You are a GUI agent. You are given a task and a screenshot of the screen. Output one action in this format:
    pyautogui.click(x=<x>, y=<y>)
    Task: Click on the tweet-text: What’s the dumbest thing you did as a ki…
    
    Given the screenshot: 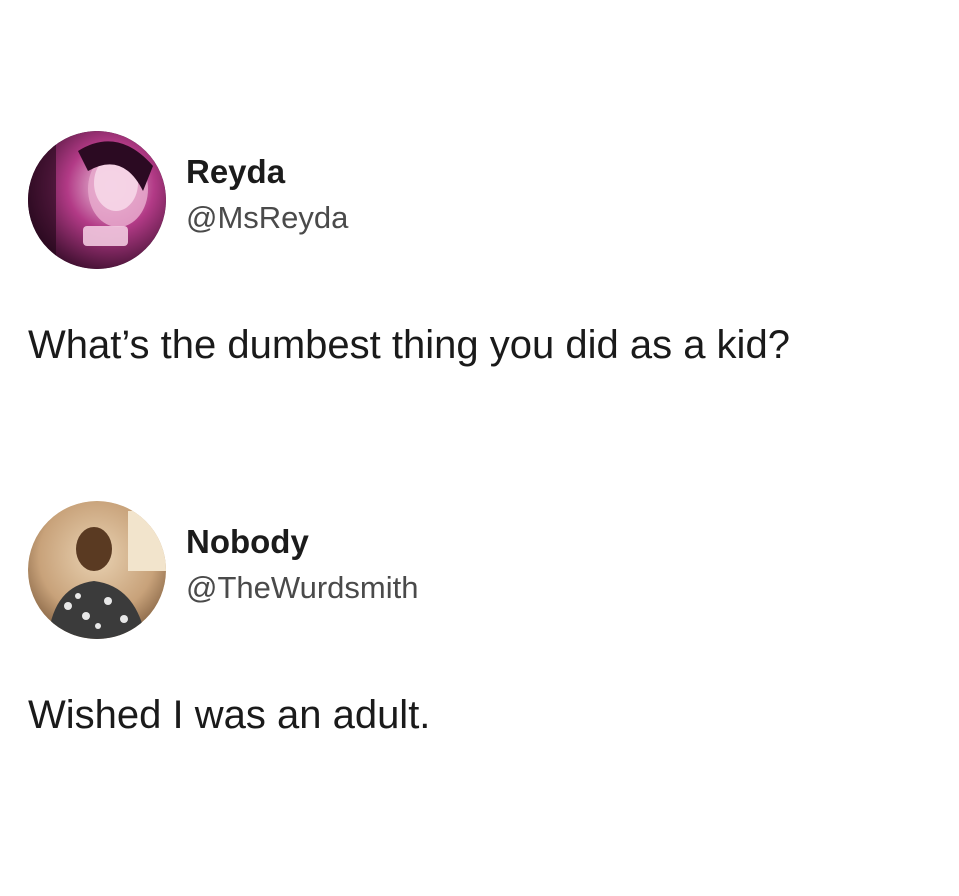 What is the action you would take?
    pyautogui.click(x=409, y=345)
    